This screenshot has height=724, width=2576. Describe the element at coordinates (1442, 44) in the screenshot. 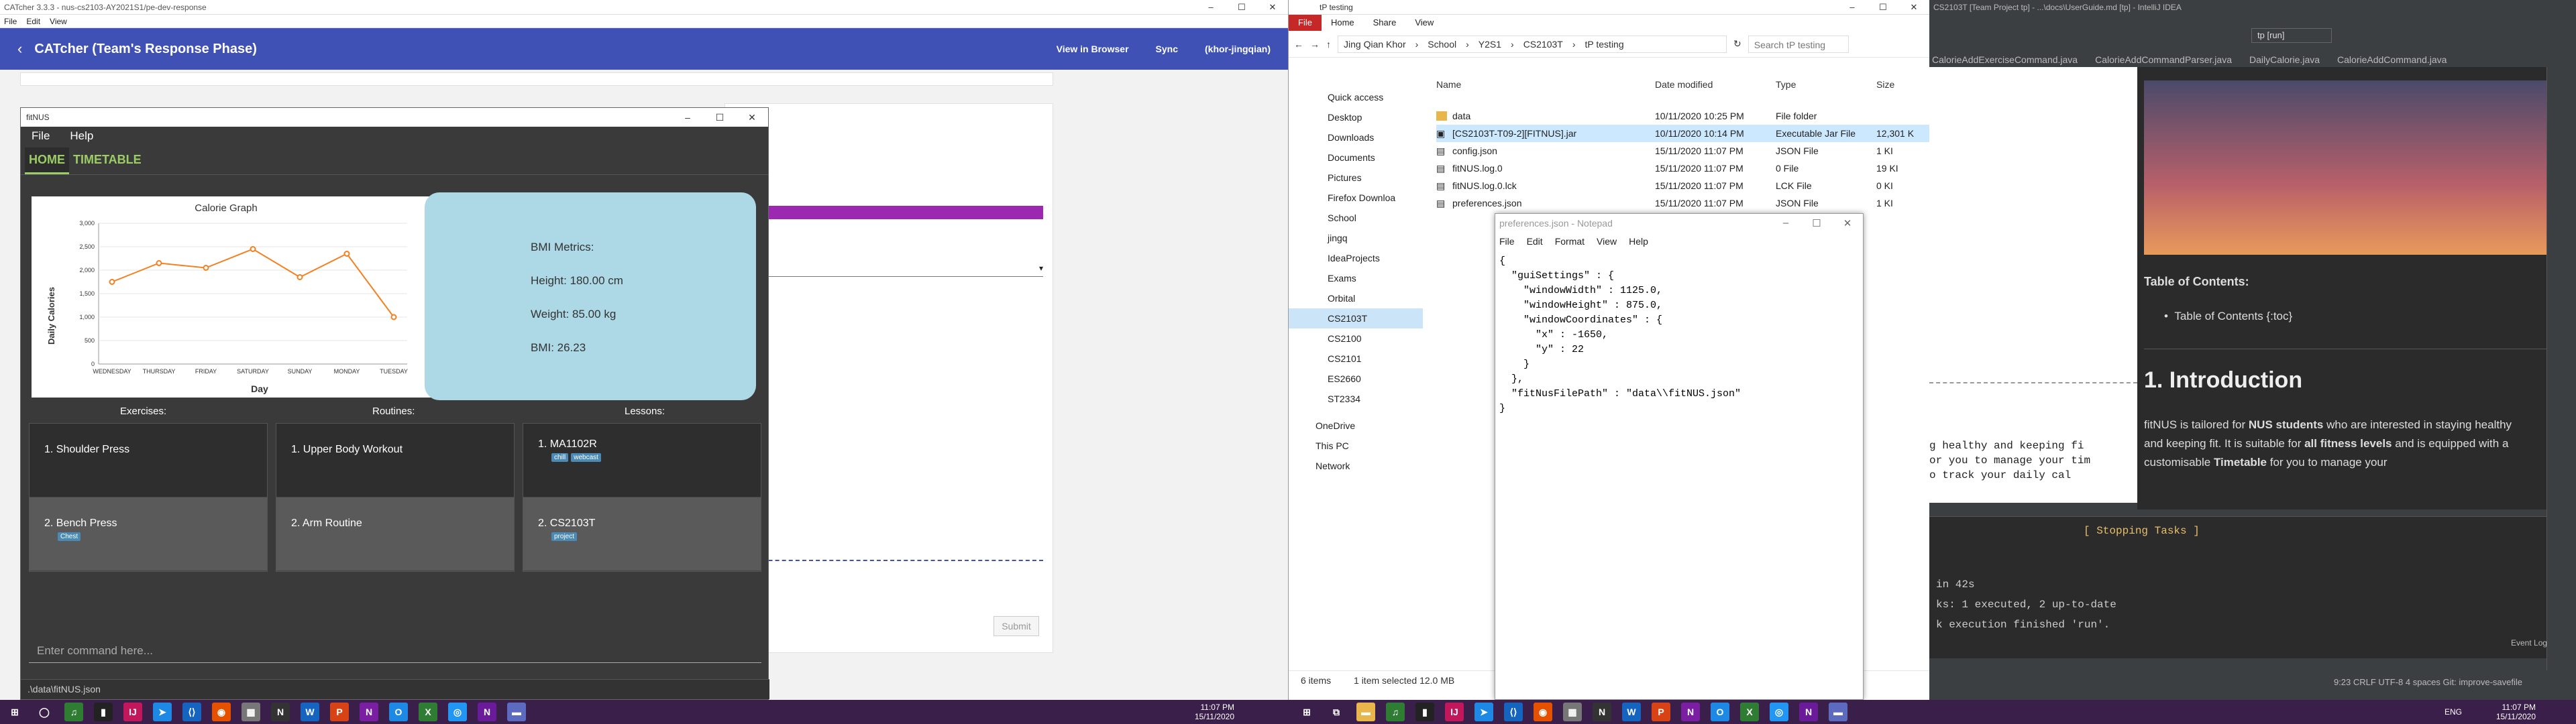

I see `crumb: School` at that location.